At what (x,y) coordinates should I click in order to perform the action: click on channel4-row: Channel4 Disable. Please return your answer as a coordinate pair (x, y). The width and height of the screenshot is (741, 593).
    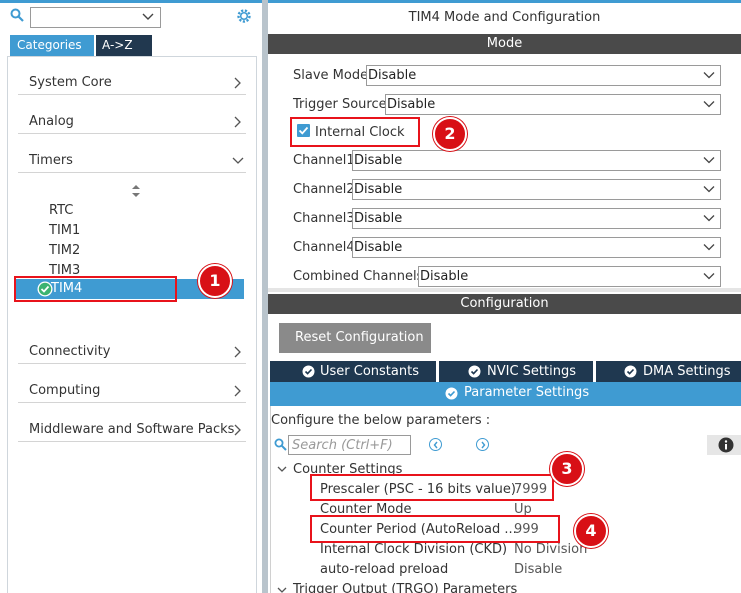
    Looking at the image, I should click on (507, 248).